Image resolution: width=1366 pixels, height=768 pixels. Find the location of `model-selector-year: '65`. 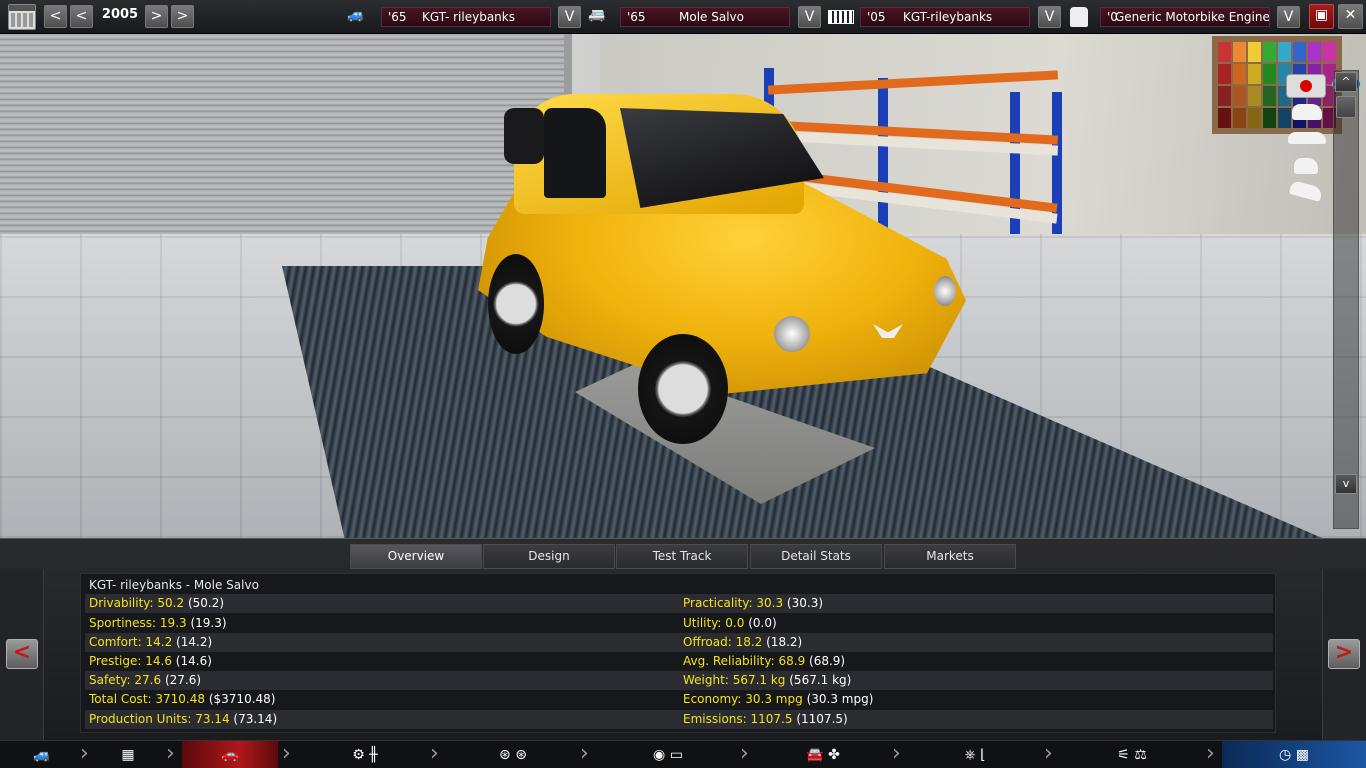

model-selector-year: '65 is located at coordinates (636, 17).